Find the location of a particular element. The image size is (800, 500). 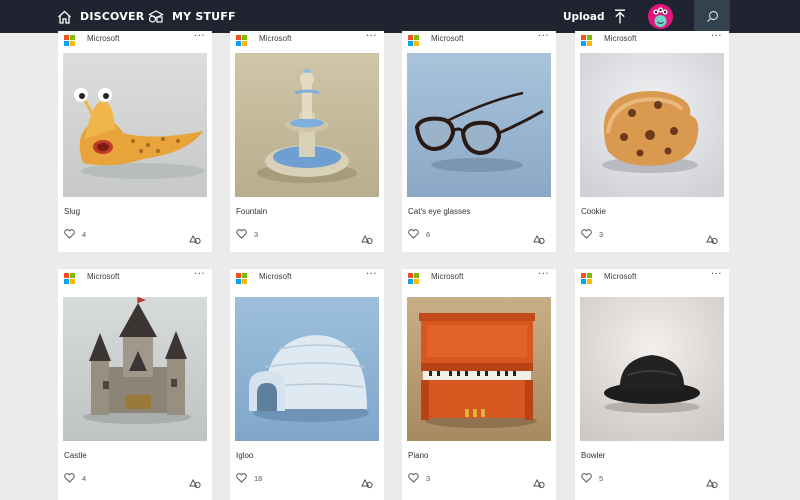

avatar is located at coordinates (660, 16).